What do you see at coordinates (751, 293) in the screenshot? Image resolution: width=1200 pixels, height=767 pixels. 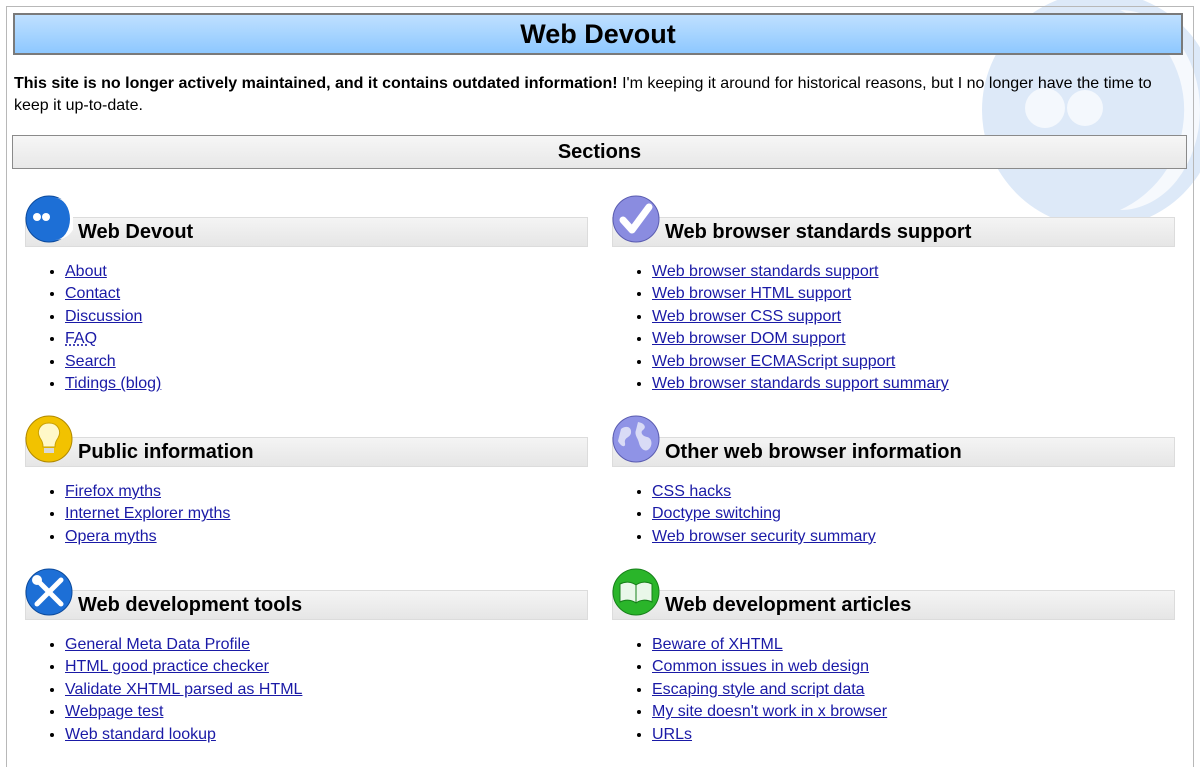 I see `link-html-support: Web browser HTML support` at bounding box center [751, 293].